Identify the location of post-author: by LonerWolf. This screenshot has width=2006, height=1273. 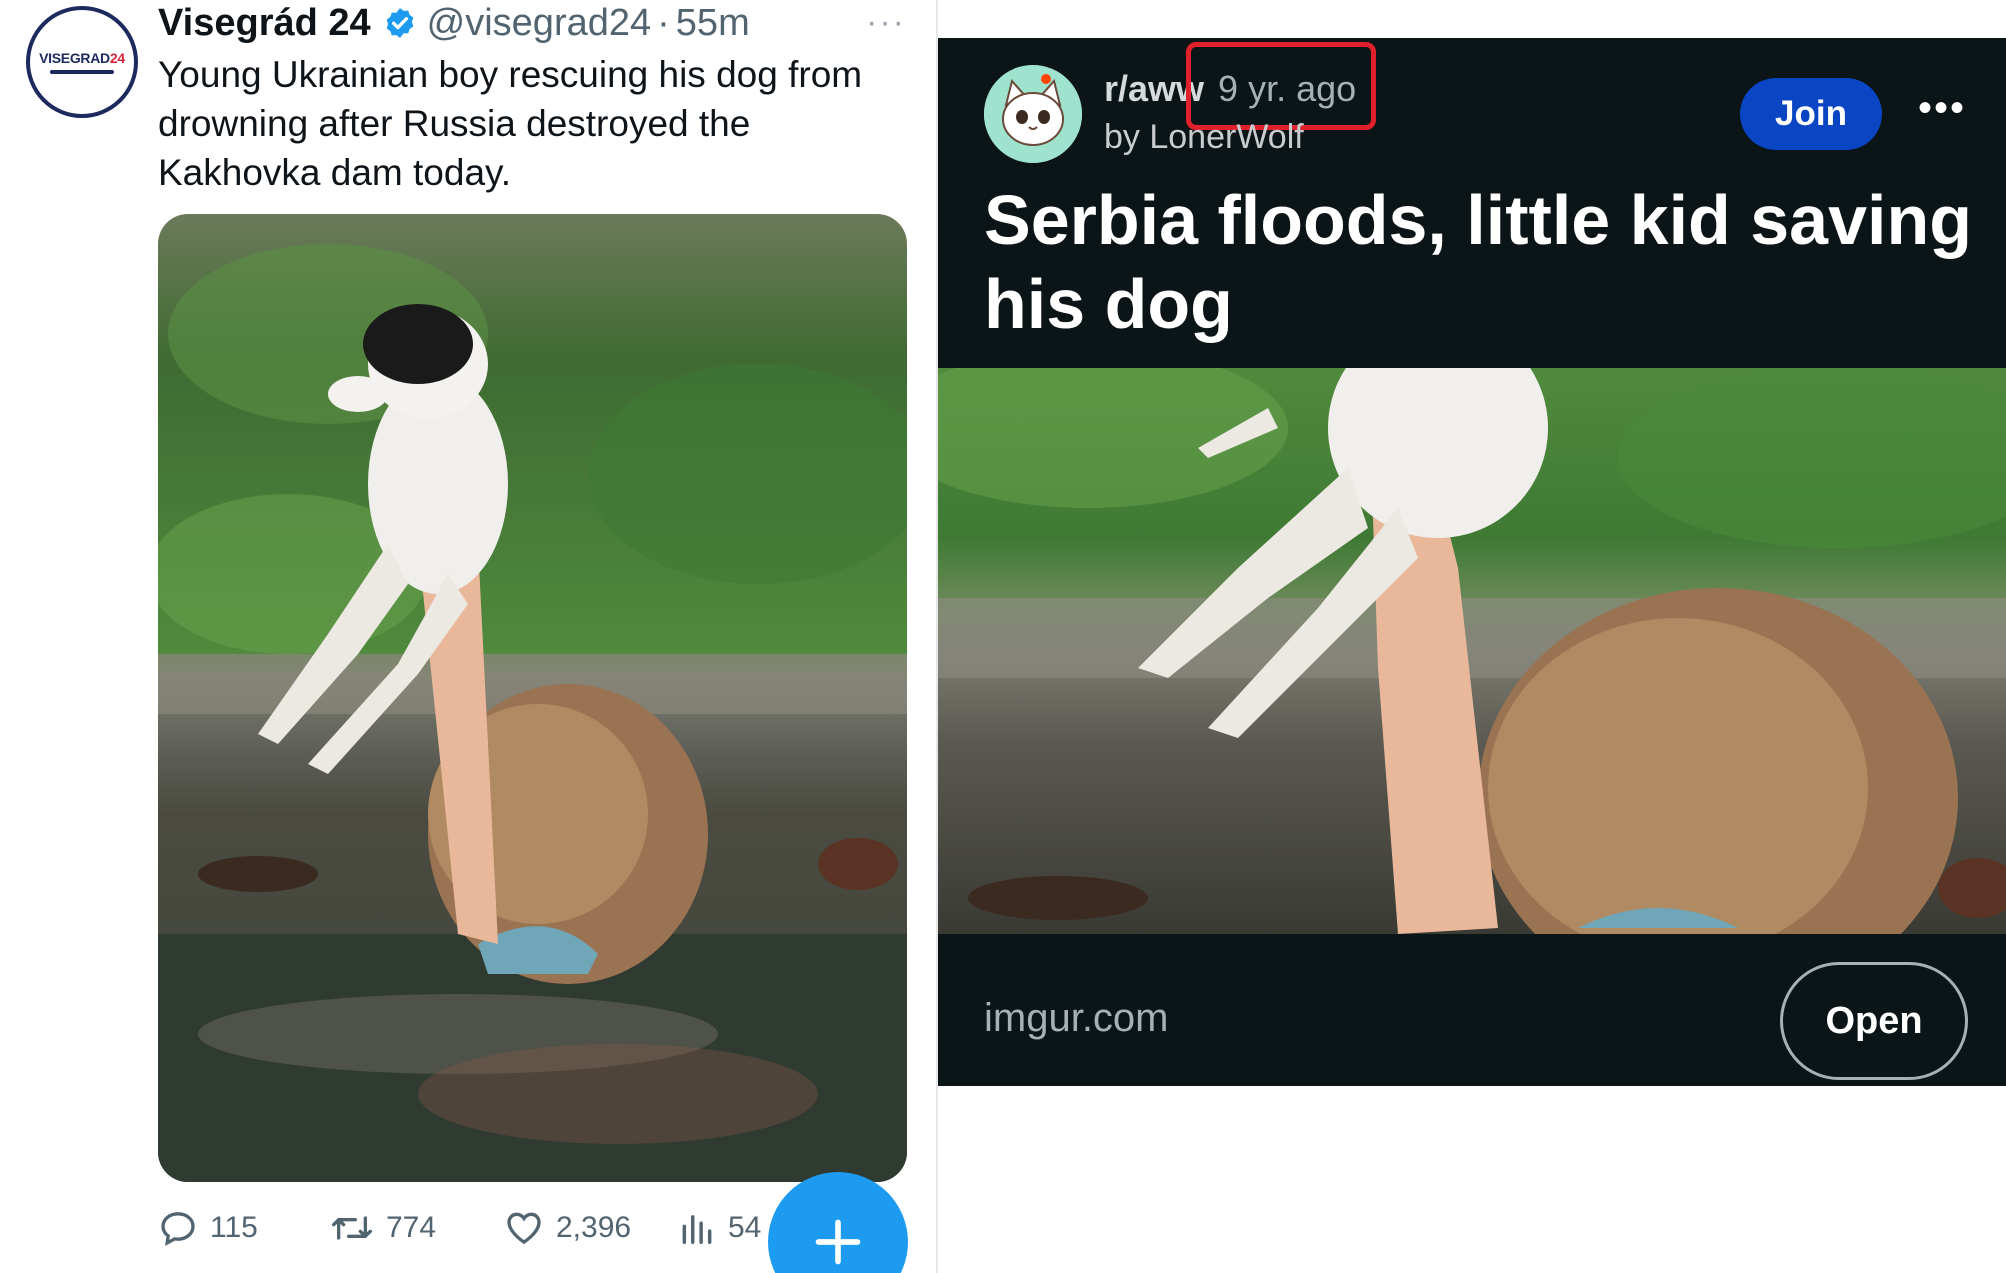
(1204, 137).